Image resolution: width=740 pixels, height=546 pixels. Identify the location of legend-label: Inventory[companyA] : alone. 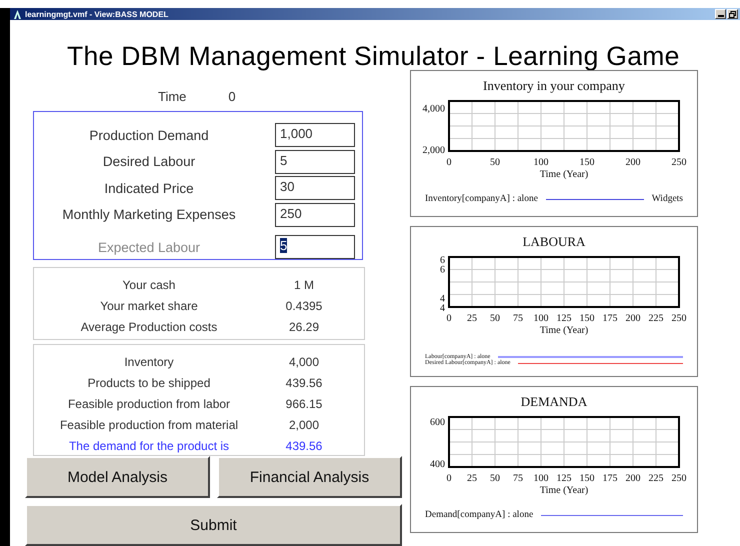
(481, 199).